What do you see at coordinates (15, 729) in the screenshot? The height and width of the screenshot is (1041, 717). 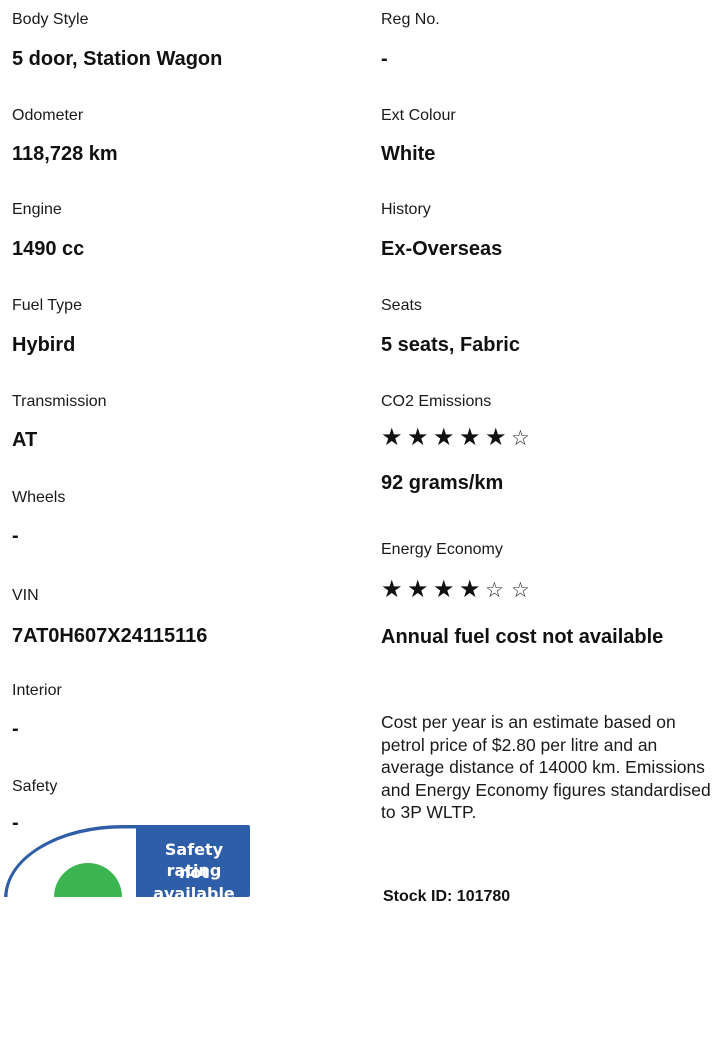 I see `interior-value: -` at bounding box center [15, 729].